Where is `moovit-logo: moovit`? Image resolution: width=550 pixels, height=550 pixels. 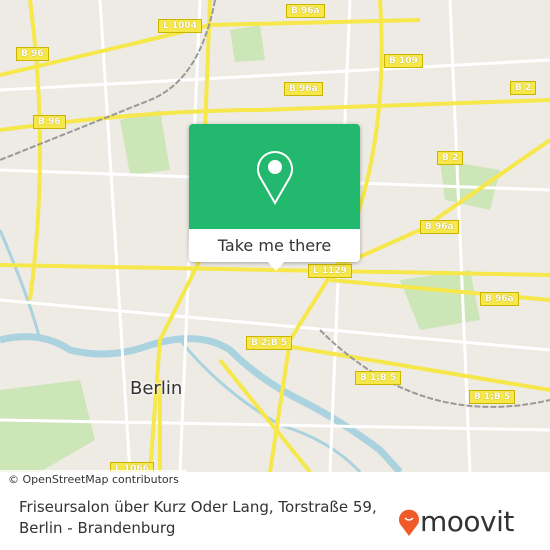 moovit-logo: moovit is located at coordinates (456, 521).